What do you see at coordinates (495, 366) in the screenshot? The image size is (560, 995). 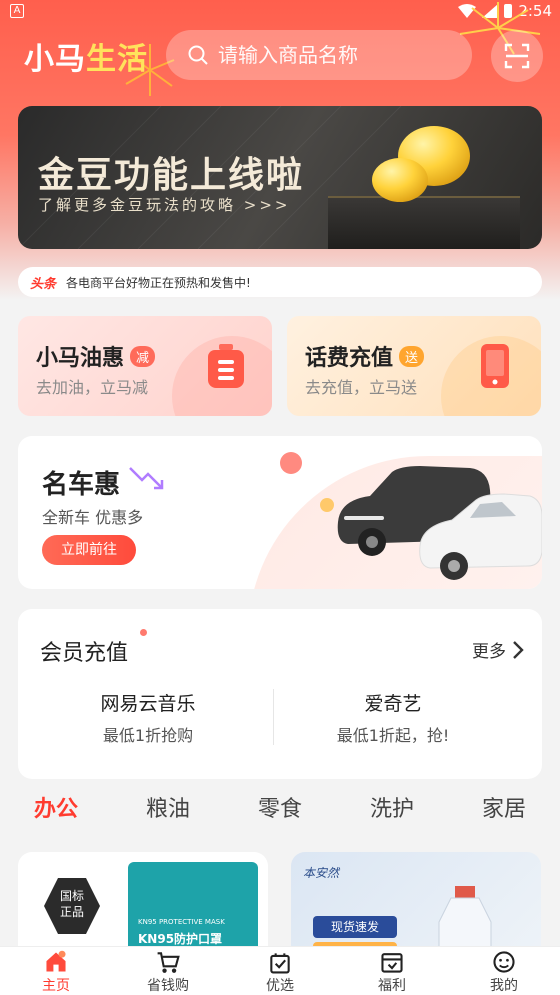 I see `phone-icon` at bounding box center [495, 366].